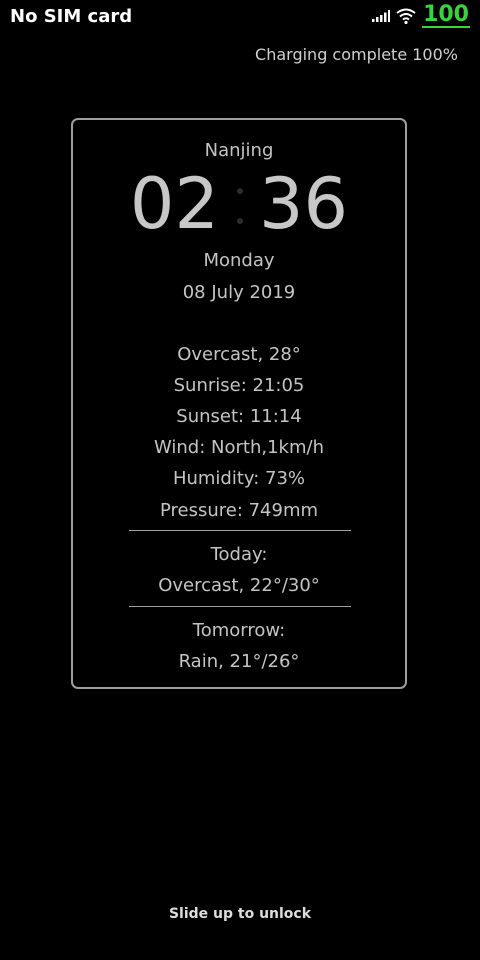 Image resolution: width=480 pixels, height=960 pixels. What do you see at coordinates (239, 416) in the screenshot?
I see `sunset: Sunset: 11:14` at bounding box center [239, 416].